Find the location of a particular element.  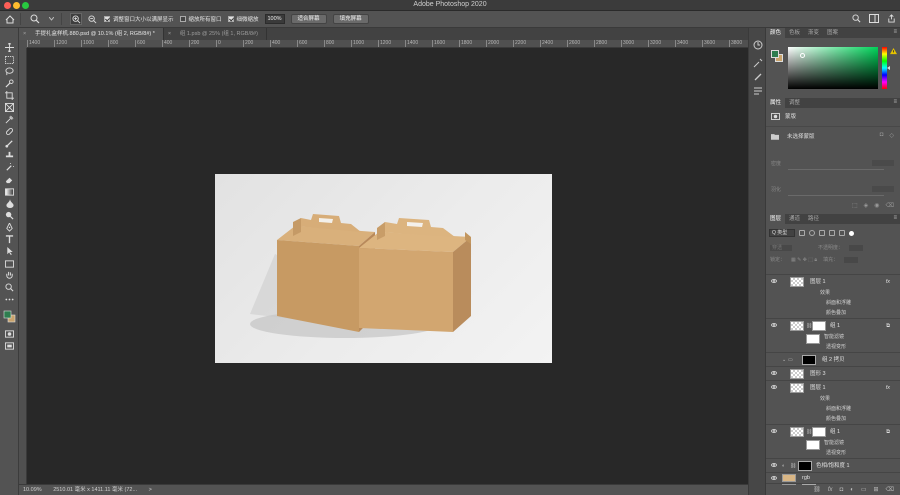

hue-slider-handle is located at coordinates (888, 68).